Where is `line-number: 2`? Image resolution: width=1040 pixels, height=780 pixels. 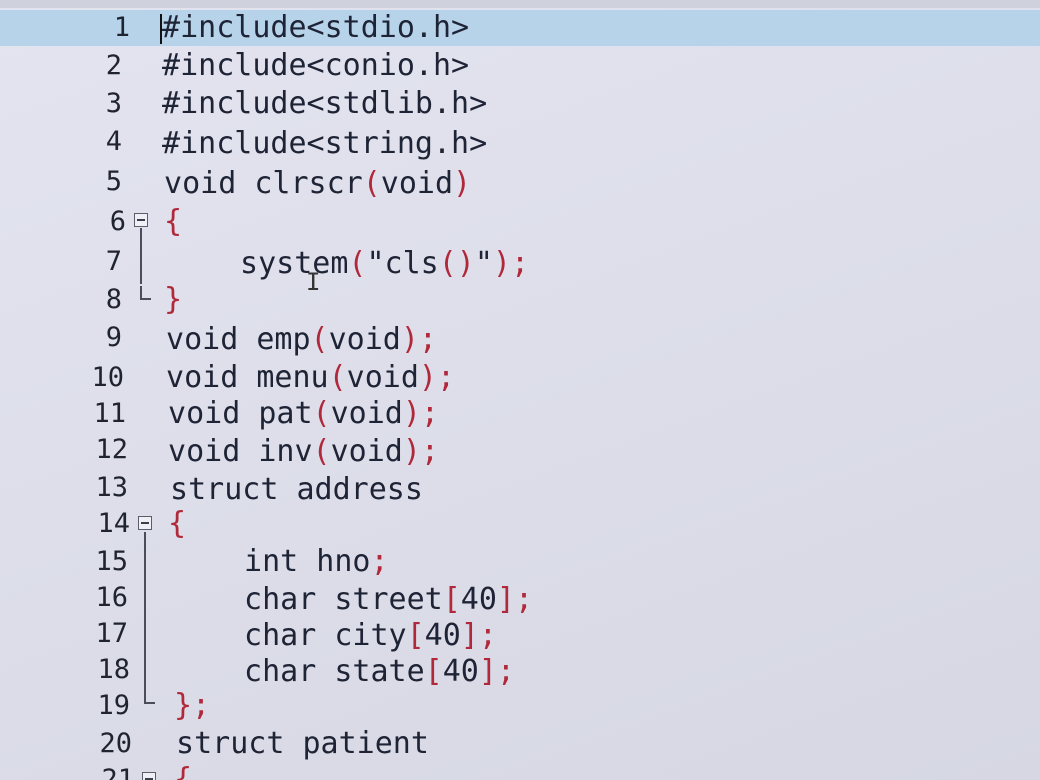
line-number: 2 is located at coordinates (113, 65).